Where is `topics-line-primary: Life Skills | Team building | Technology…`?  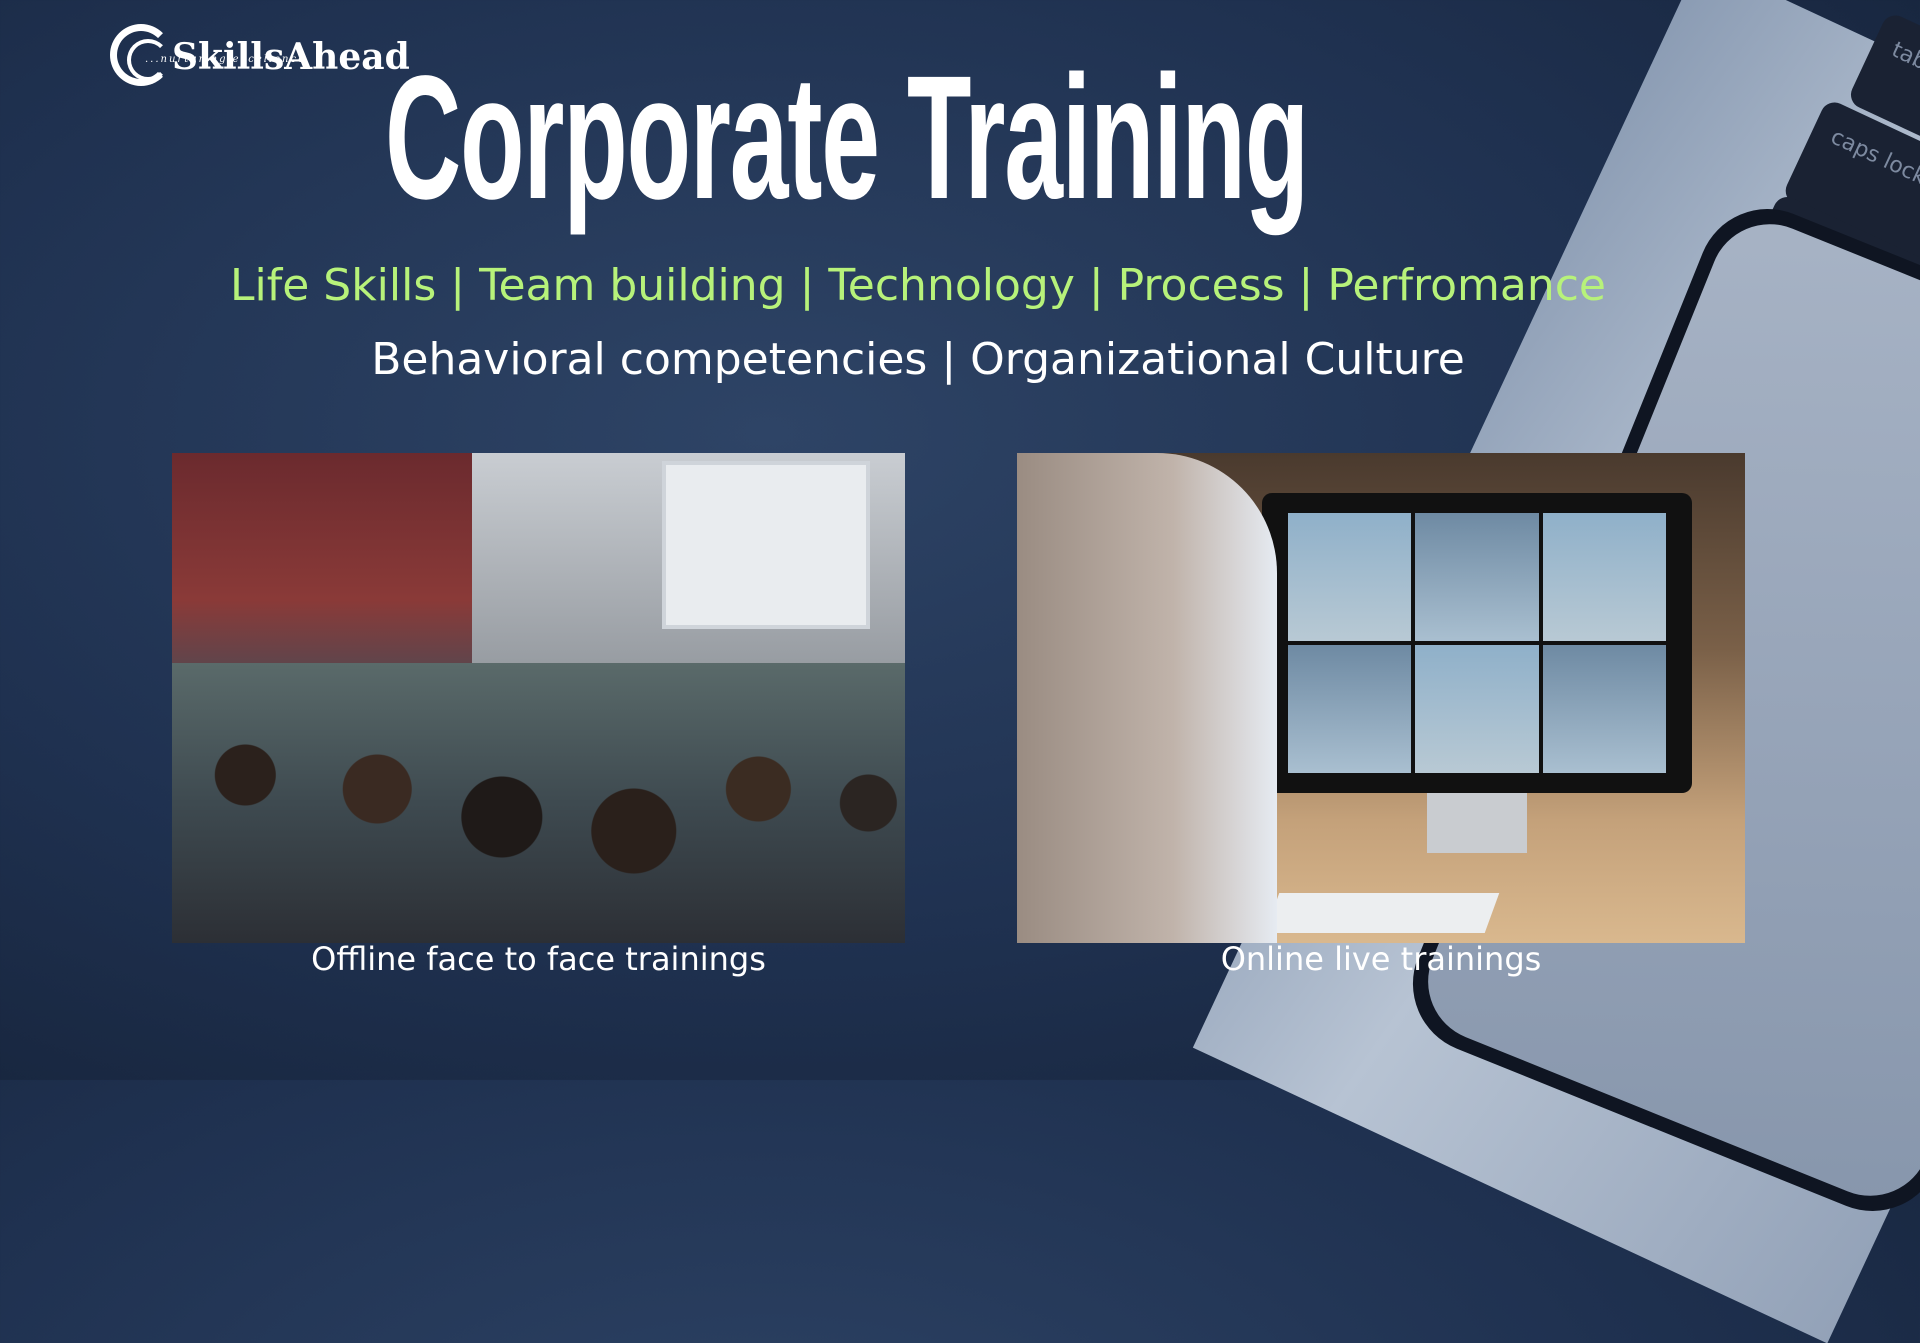 topics-line-primary: Life Skills | Team building | Technology… is located at coordinates (917, 285).